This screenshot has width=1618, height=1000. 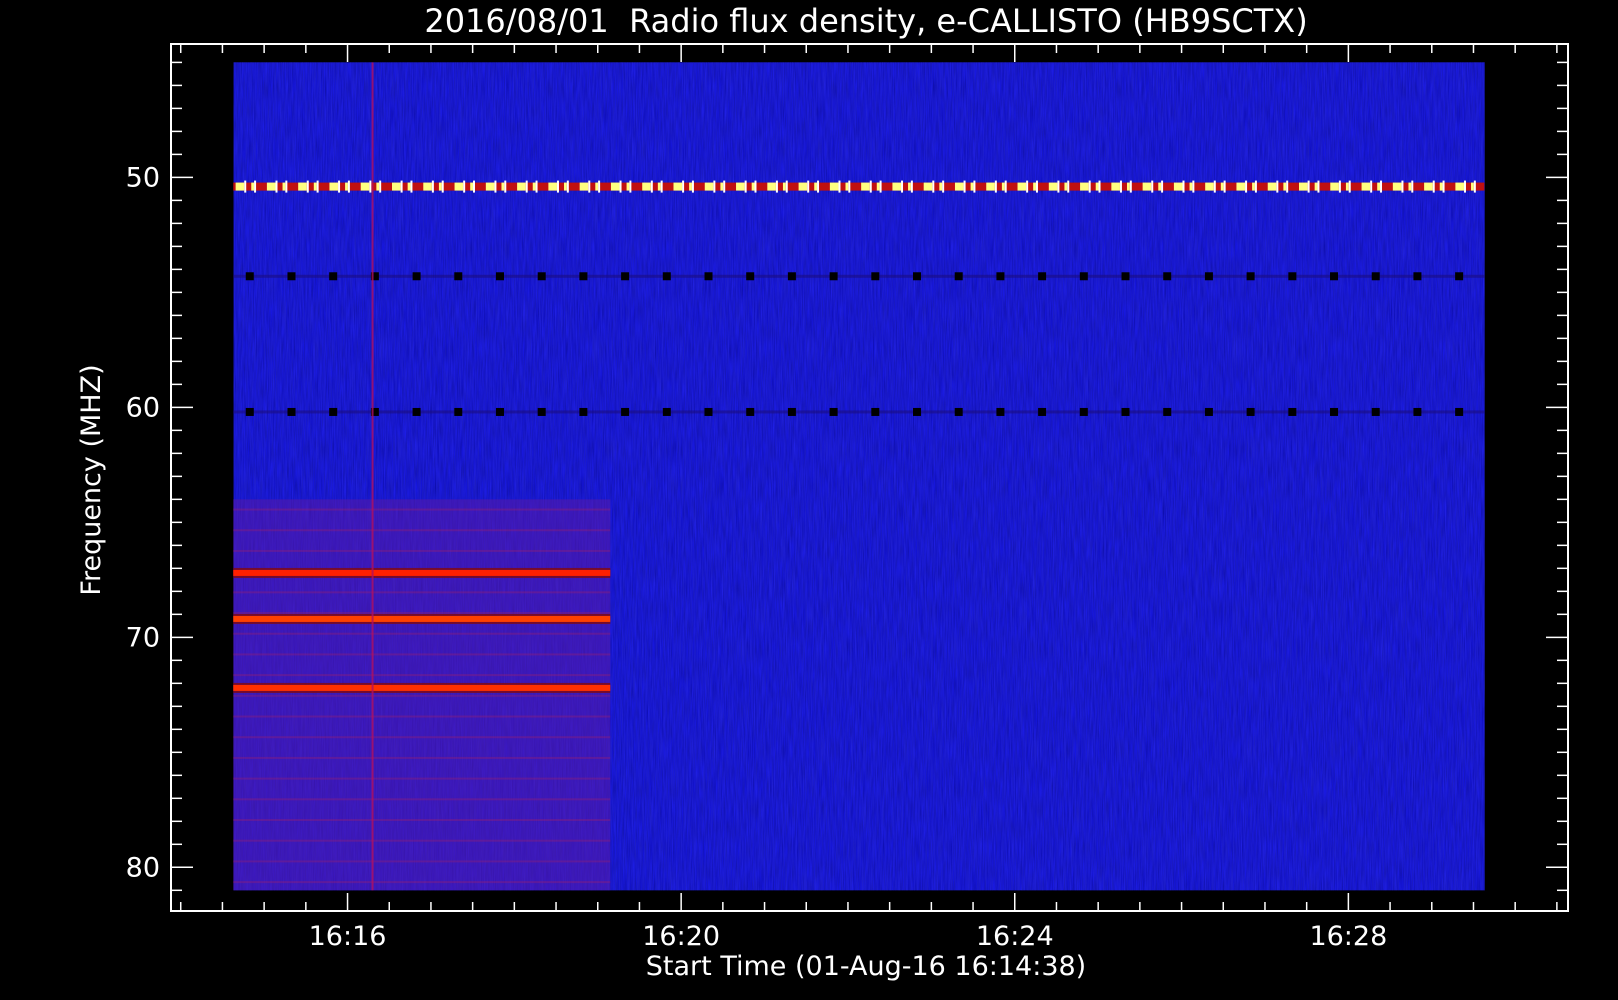 What do you see at coordinates (348, 936) in the screenshot?
I see `x-tick-label: 16:16` at bounding box center [348, 936].